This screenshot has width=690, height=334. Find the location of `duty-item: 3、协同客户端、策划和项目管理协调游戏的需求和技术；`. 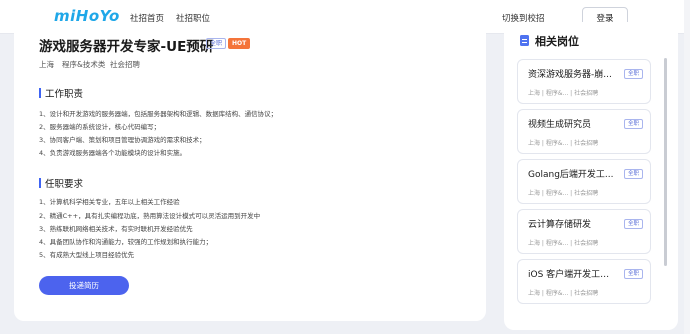

duty-item: 3、协同客户端、策划和项目管理协调游戏的需求和技术； is located at coordinates (122, 140).